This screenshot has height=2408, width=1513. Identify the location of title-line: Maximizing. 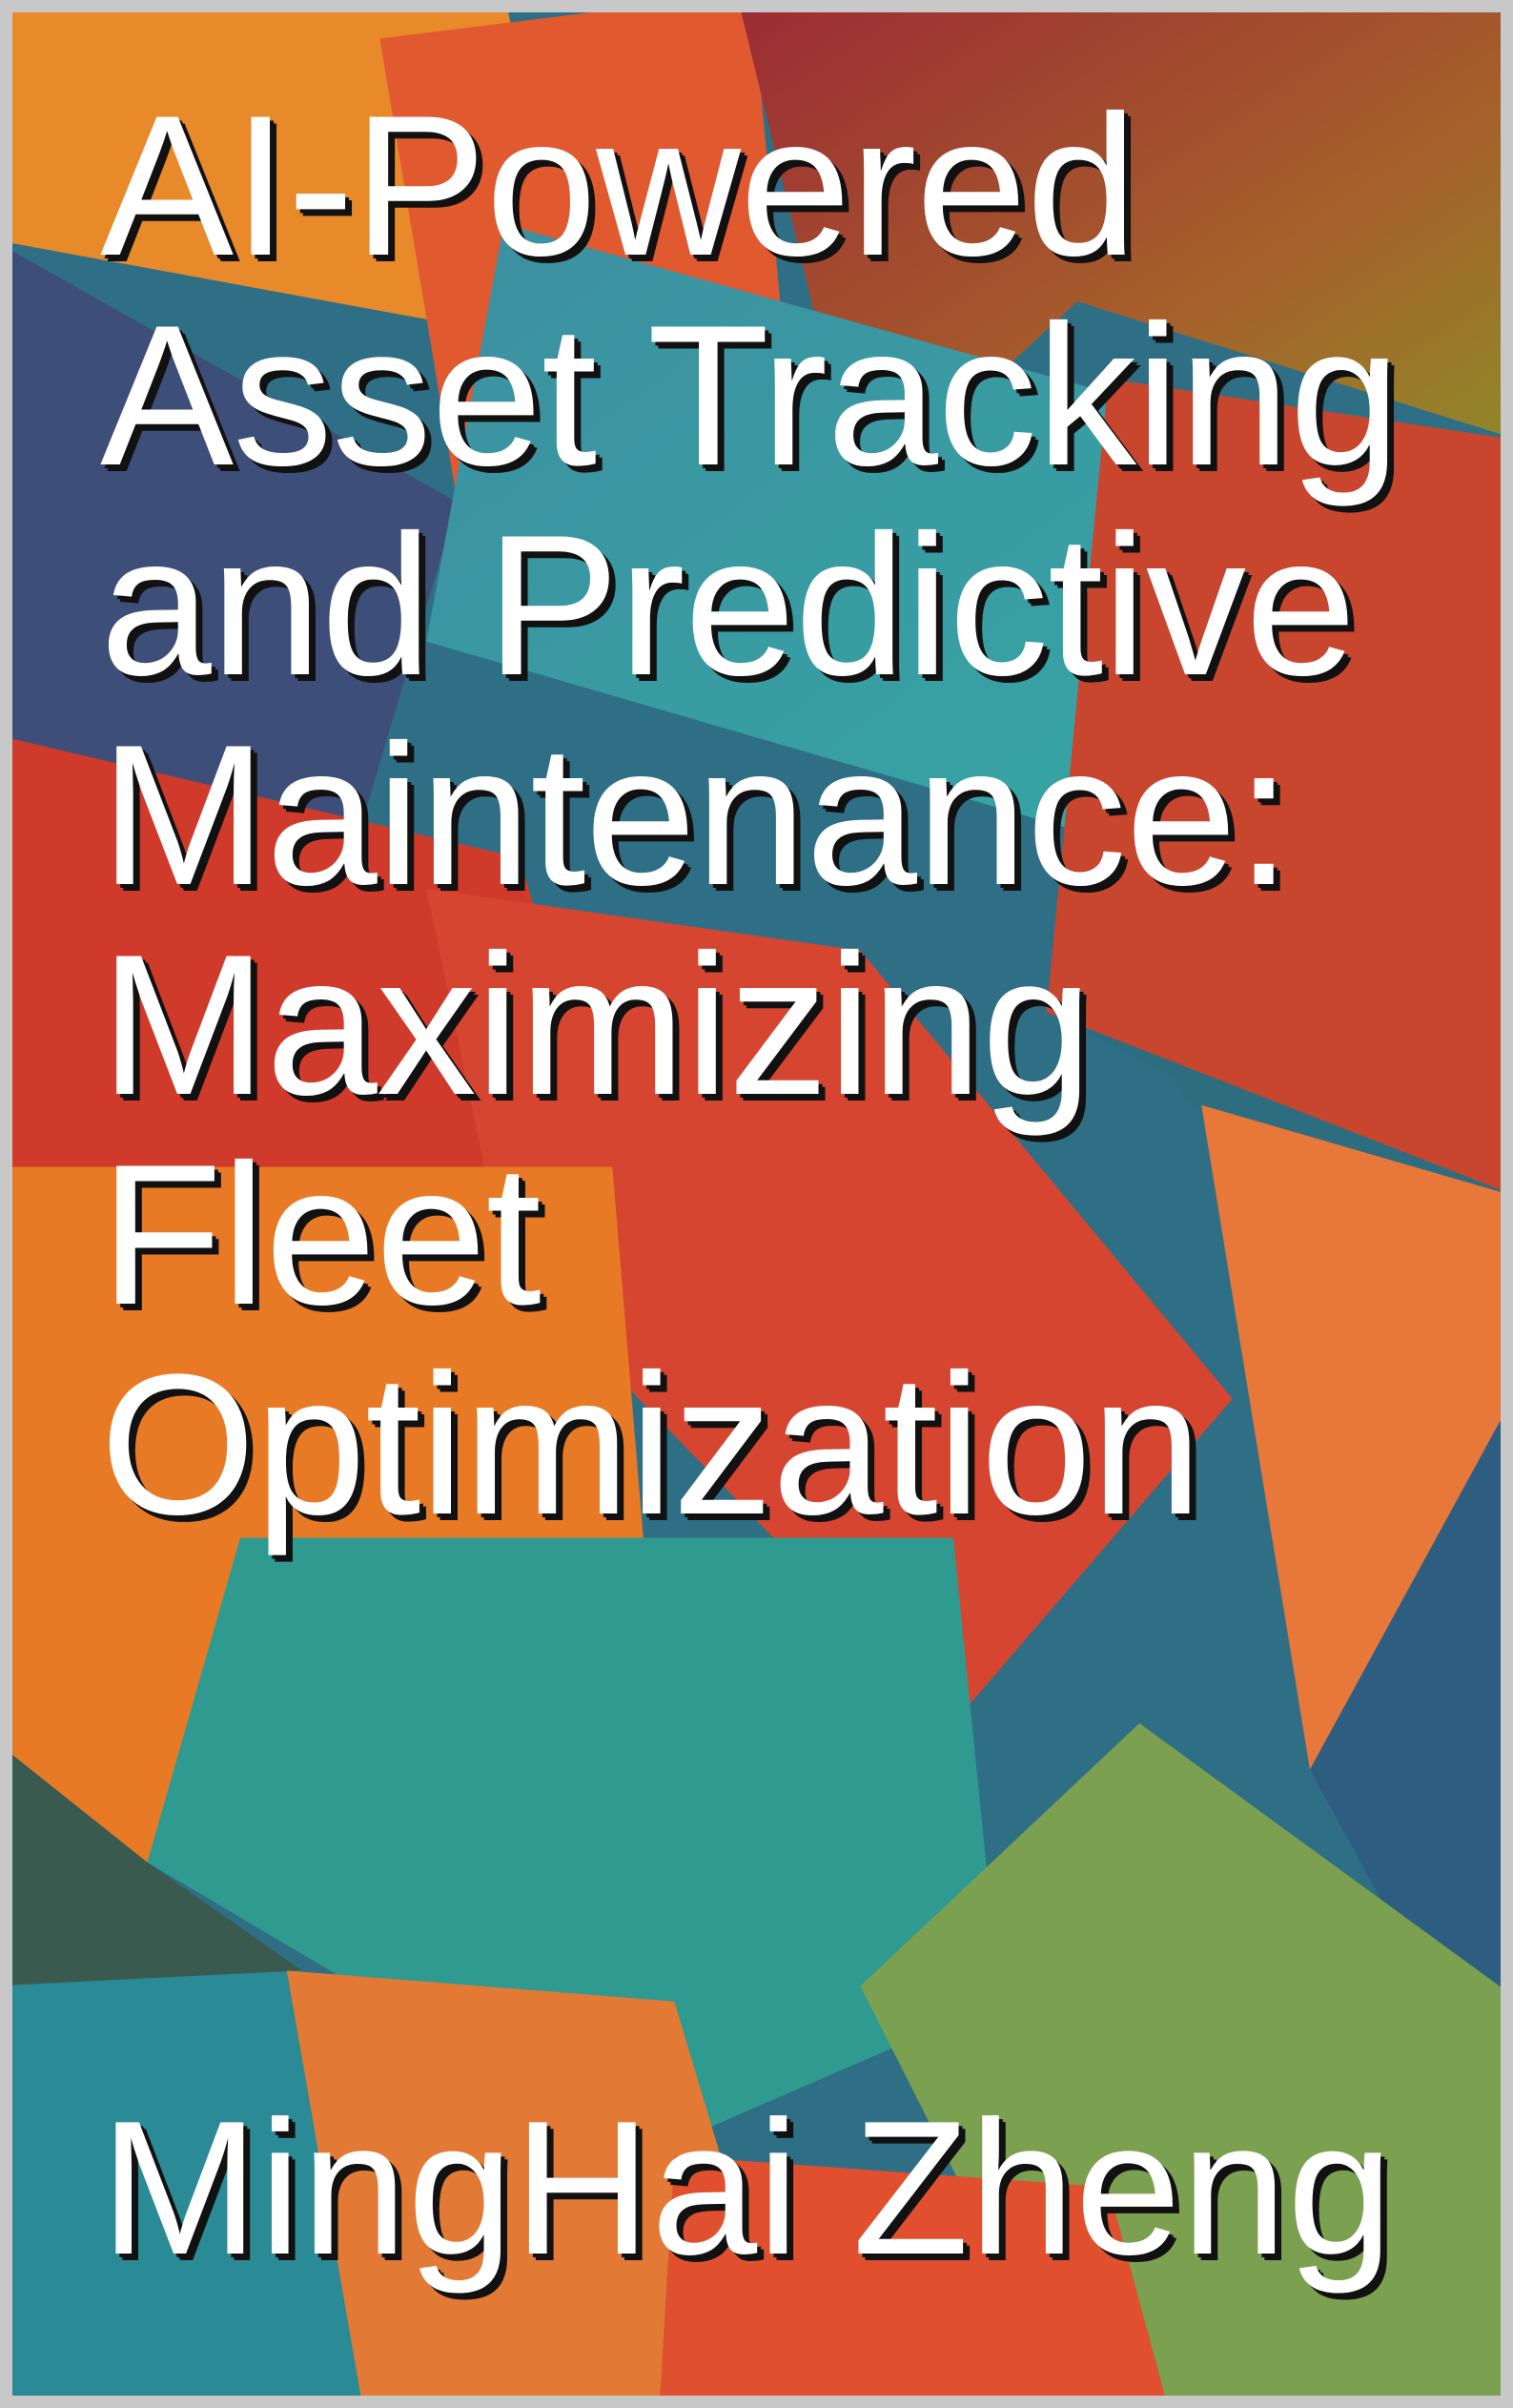
(596, 1025).